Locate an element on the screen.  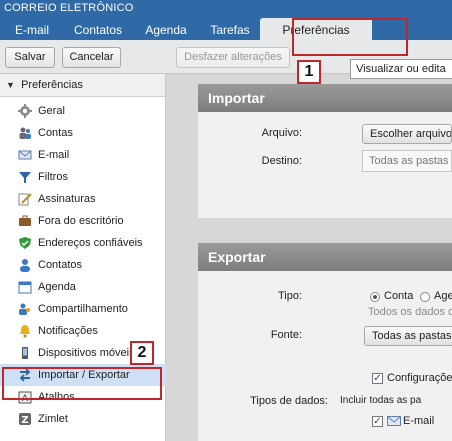
destination-field: Todas as pastas is located at coordinates (407, 161).